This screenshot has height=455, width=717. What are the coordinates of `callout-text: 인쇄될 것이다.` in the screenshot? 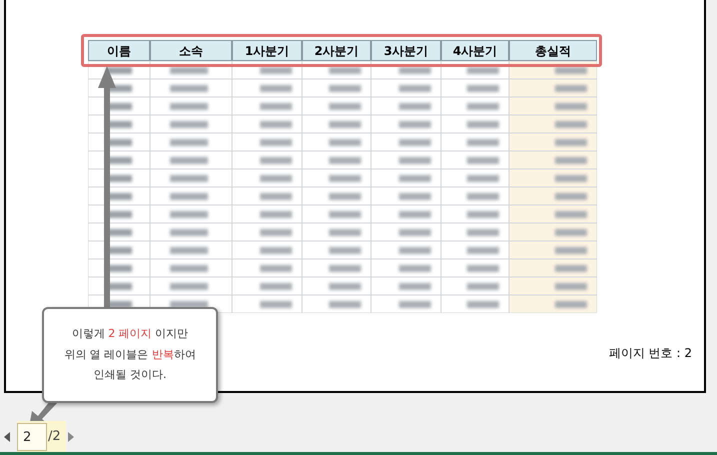 It's located at (130, 375).